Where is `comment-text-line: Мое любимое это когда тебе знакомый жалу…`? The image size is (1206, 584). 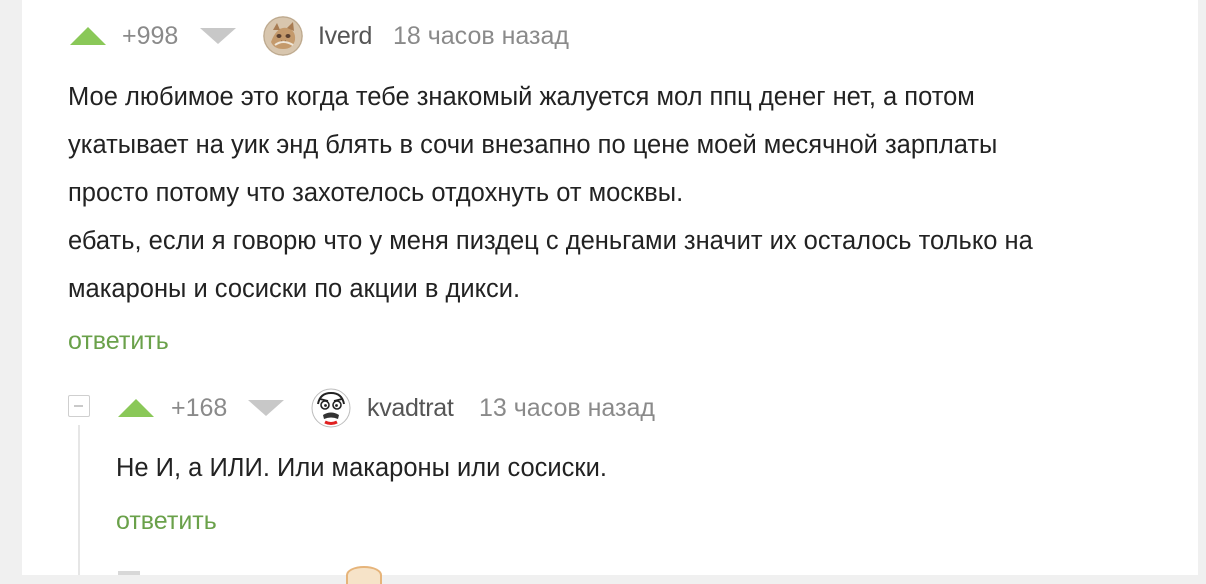 comment-text-line: Мое любимое это когда тебе знакомый жалу… is located at coordinates (521, 97).